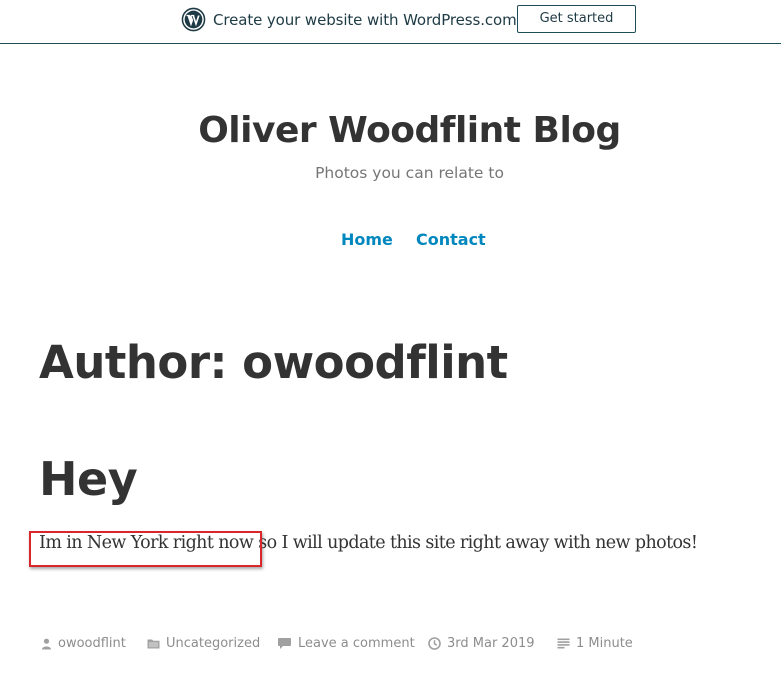 Image resolution: width=781 pixels, height=677 pixels. I want to click on comment-icon, so click(284, 643).